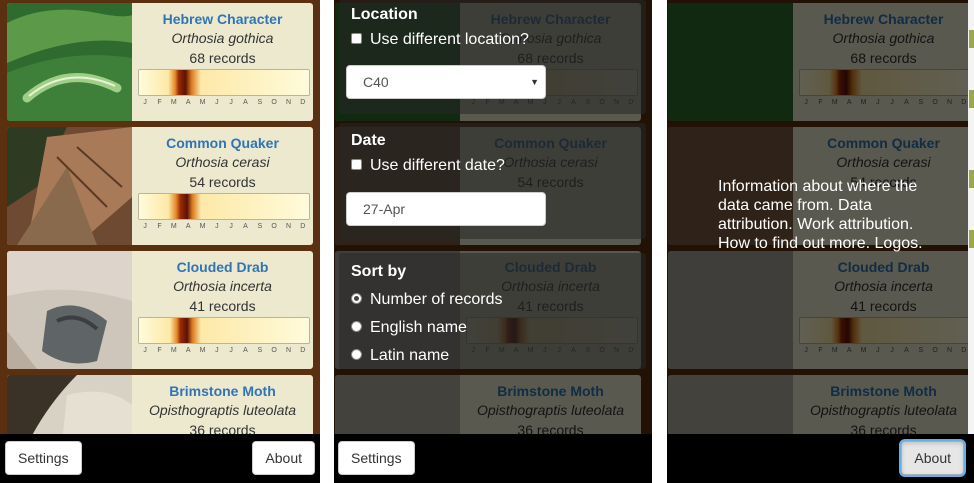 Image resolution: width=974 pixels, height=483 pixels. Describe the element at coordinates (437, 165) in the screenshot. I see `checkbox-label: Use different date?` at that location.